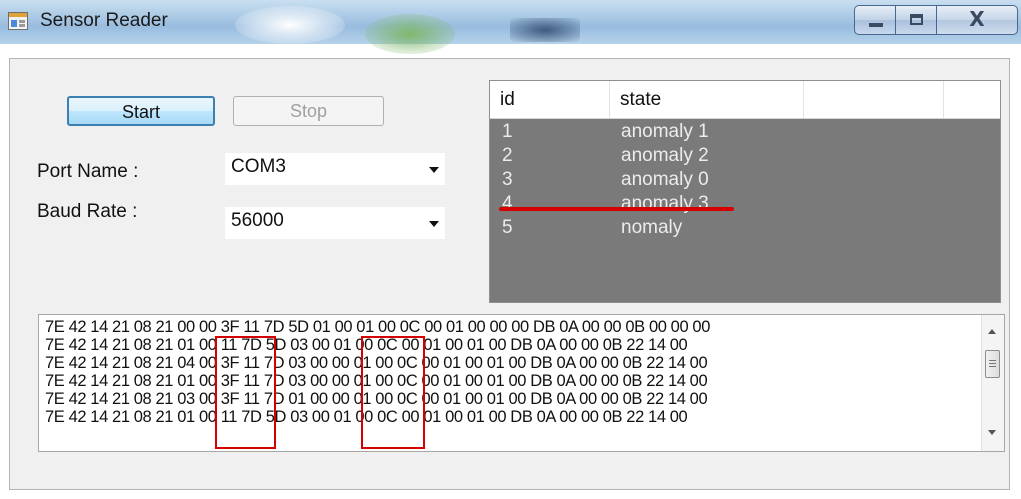 The image size is (1021, 499). What do you see at coordinates (507, 227) in the screenshot?
I see `row-id: 5` at bounding box center [507, 227].